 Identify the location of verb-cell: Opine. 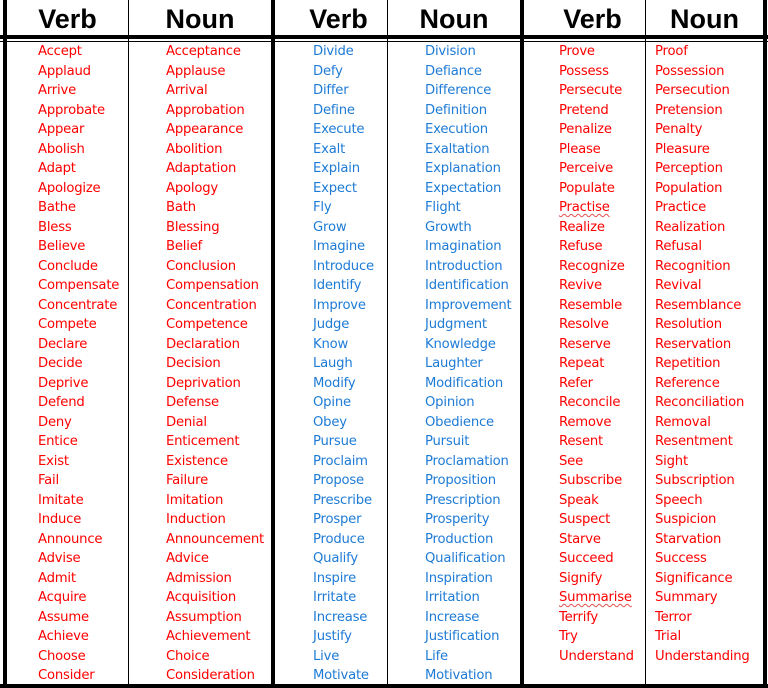
(332, 402).